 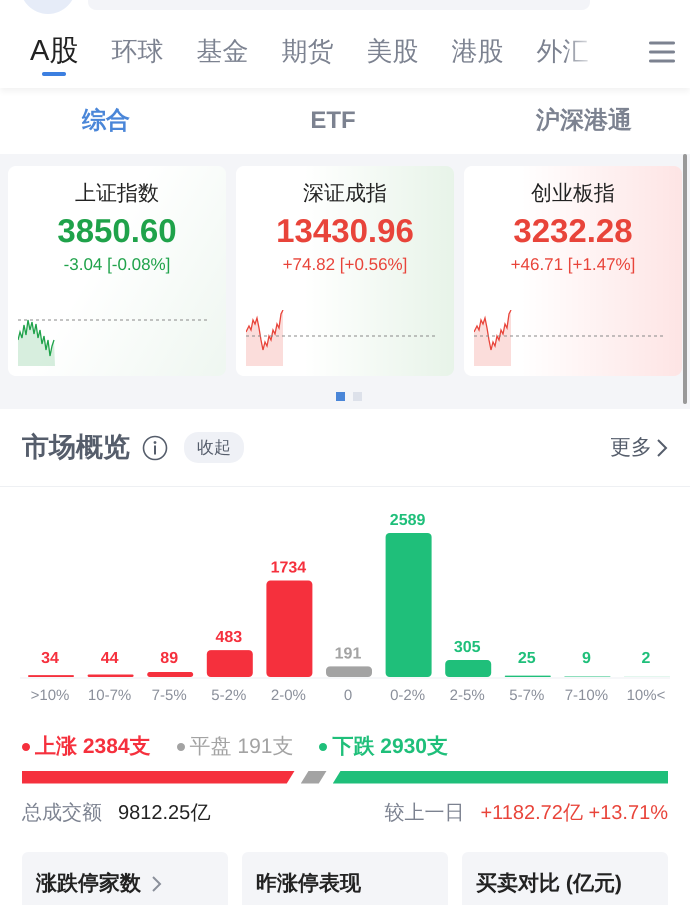 What do you see at coordinates (117, 230) in the screenshot?
I see `index-value: 3850.60` at bounding box center [117, 230].